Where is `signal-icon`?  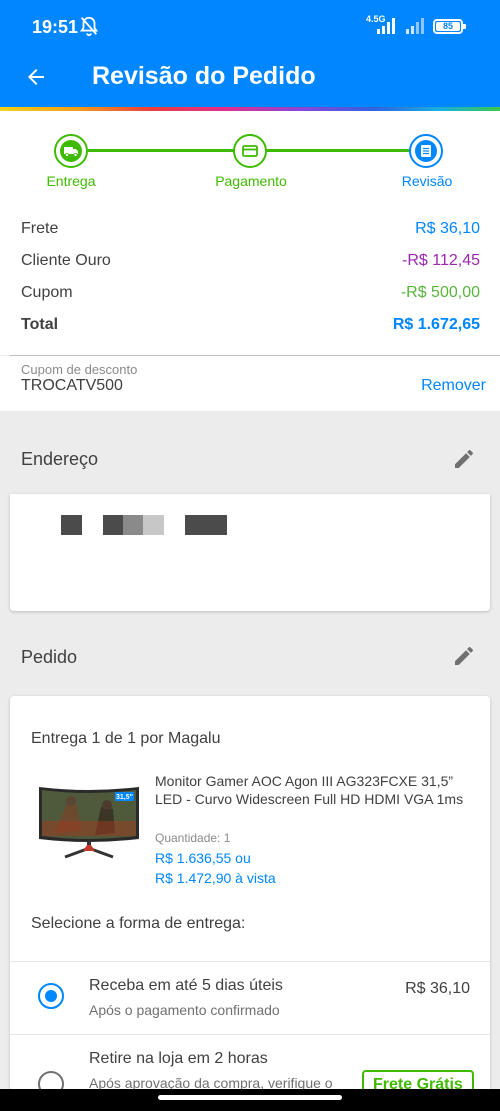 signal-icon is located at coordinates (386, 26).